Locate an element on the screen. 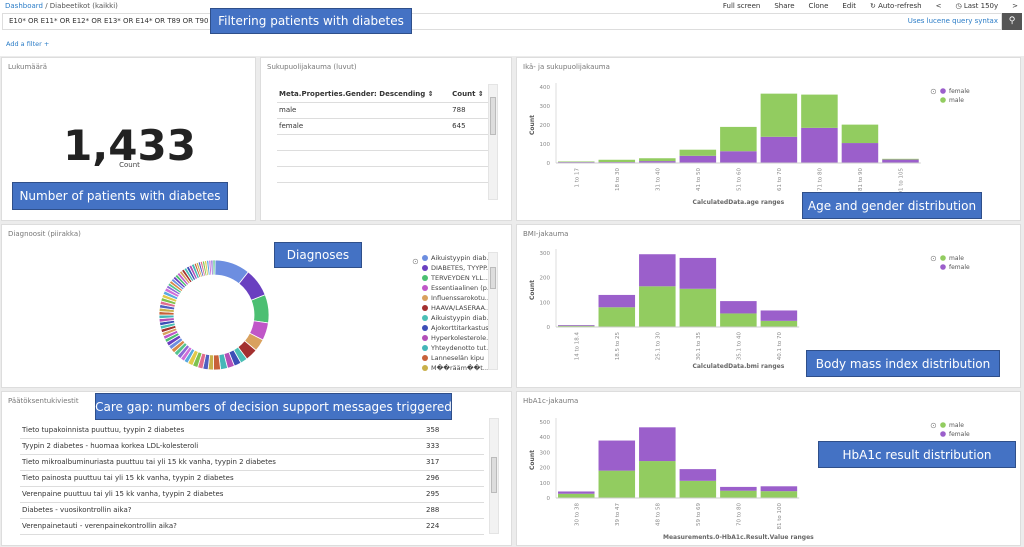 This screenshot has height=547, width=1024. share-button: Share is located at coordinates (784, 6).